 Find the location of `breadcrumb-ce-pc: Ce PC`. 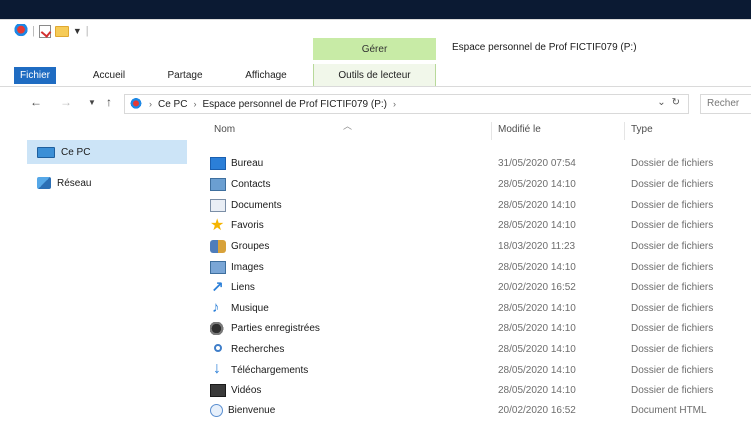

breadcrumb-ce-pc: Ce PC is located at coordinates (172, 104).